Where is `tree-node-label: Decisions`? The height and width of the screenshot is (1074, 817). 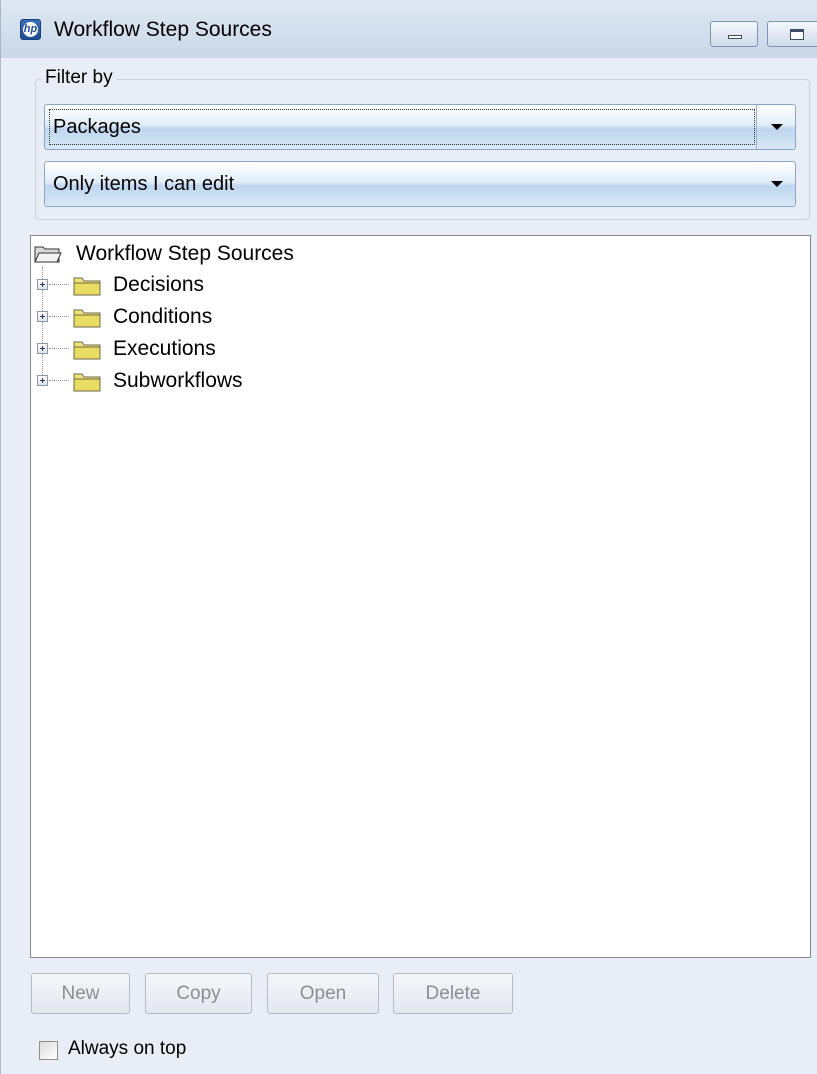 tree-node-label: Decisions is located at coordinates (159, 284).